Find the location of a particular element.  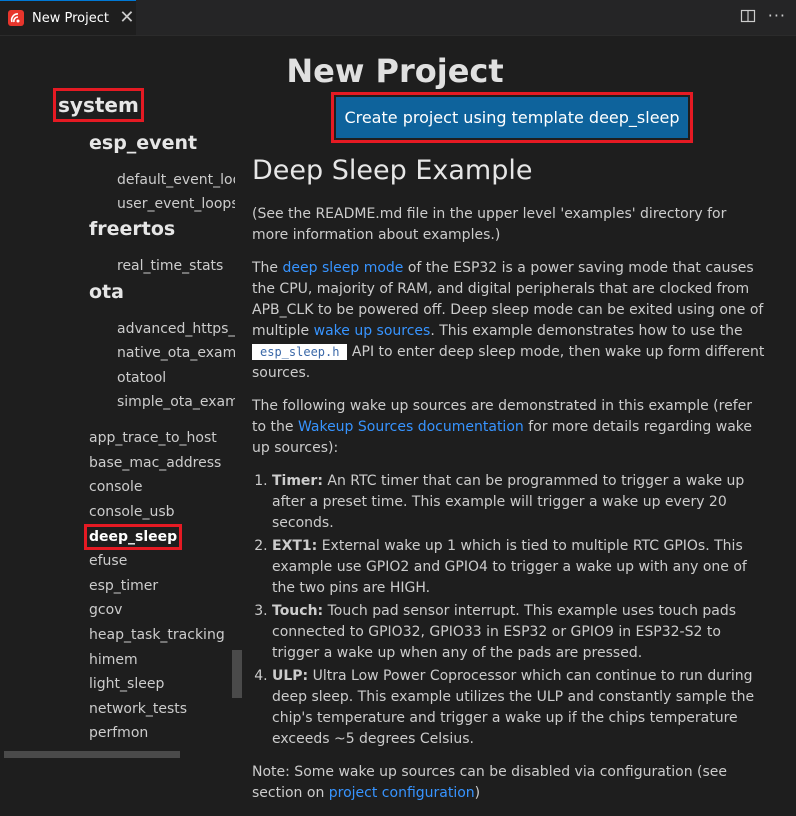

espressif-logo-icon is located at coordinates (16, 18).